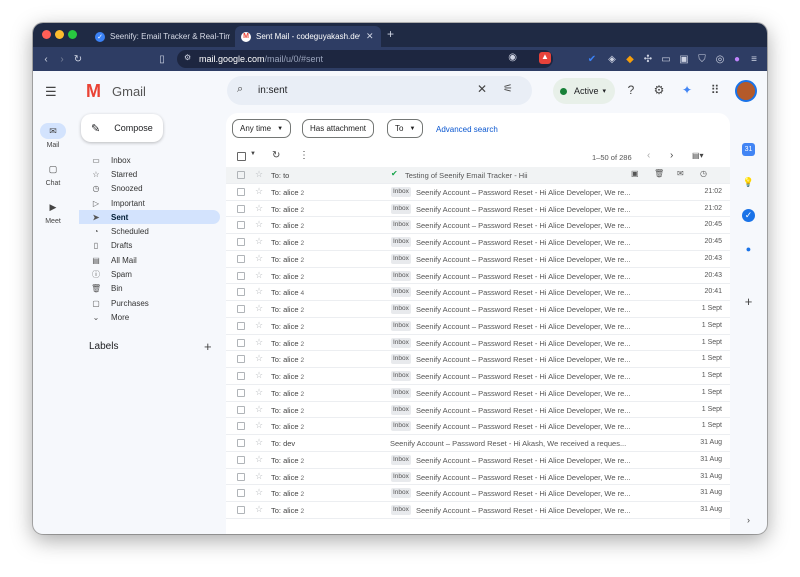 Image resolution: width=800 pixels, height=577 pixels. I want to click on archive-icon: ▣, so click(635, 173).